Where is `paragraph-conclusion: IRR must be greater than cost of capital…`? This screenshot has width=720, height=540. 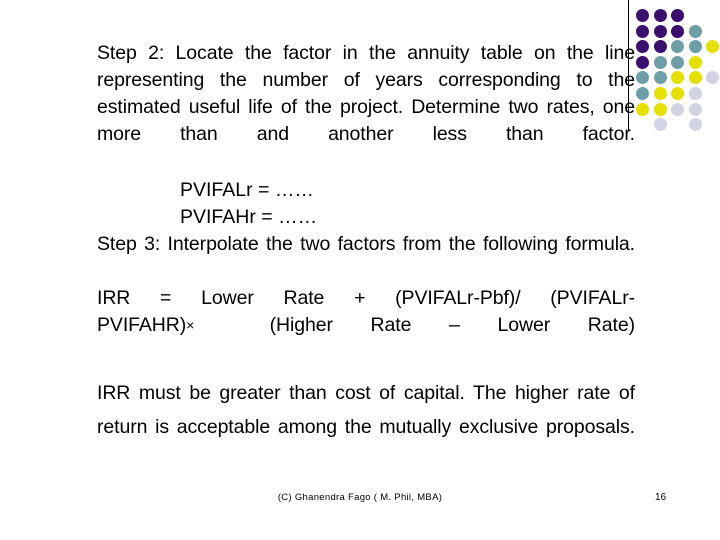
paragraph-conclusion: IRR must be greater than cost of capital… is located at coordinates (366, 410).